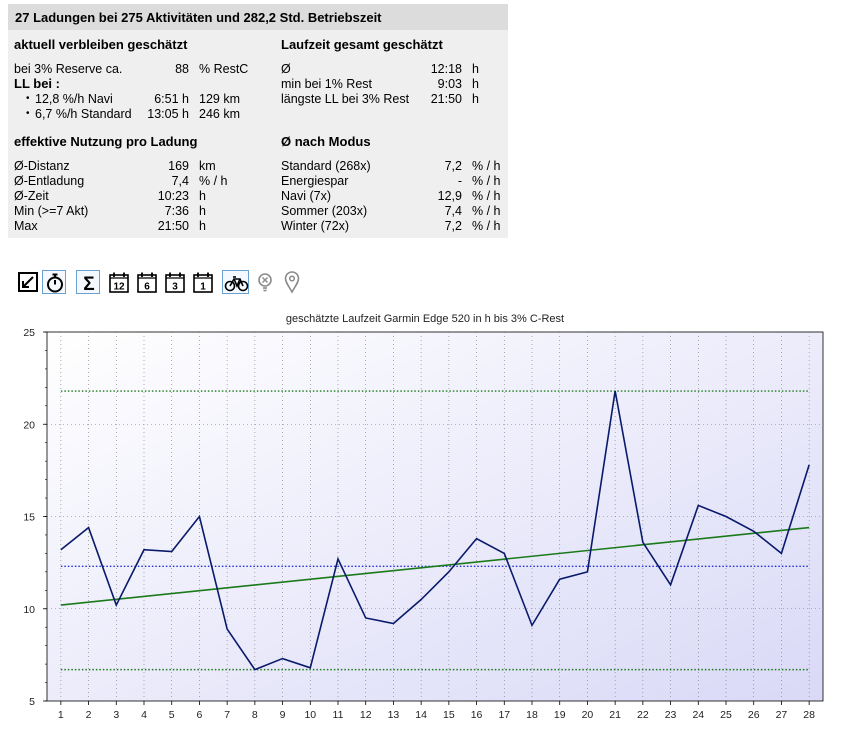  What do you see at coordinates (310, 715) in the screenshot?
I see `x-tick-label: 10` at bounding box center [310, 715].